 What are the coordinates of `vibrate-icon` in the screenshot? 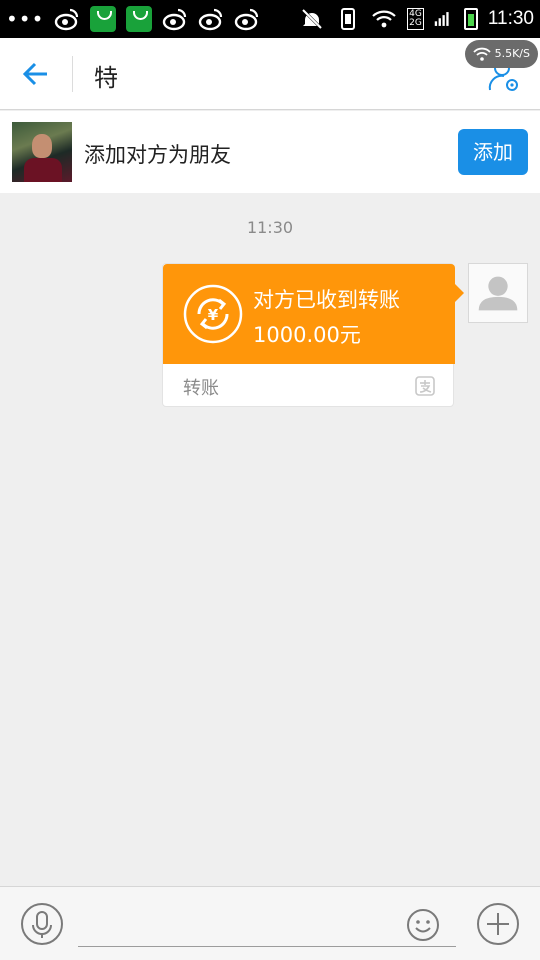 It's located at (348, 19).